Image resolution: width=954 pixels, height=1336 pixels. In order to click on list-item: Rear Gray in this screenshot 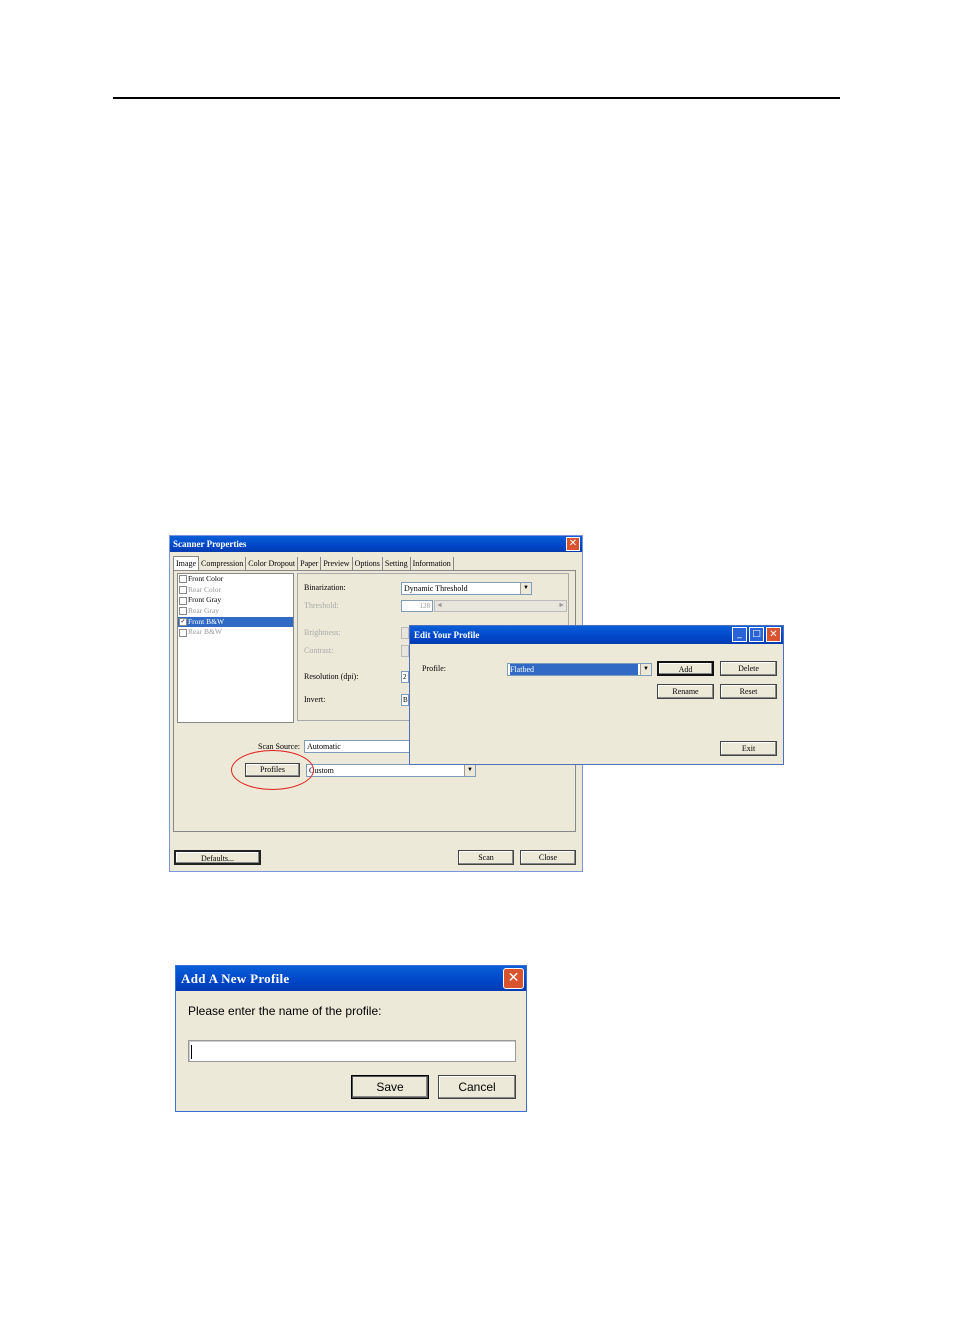, I will do `click(235, 611)`.